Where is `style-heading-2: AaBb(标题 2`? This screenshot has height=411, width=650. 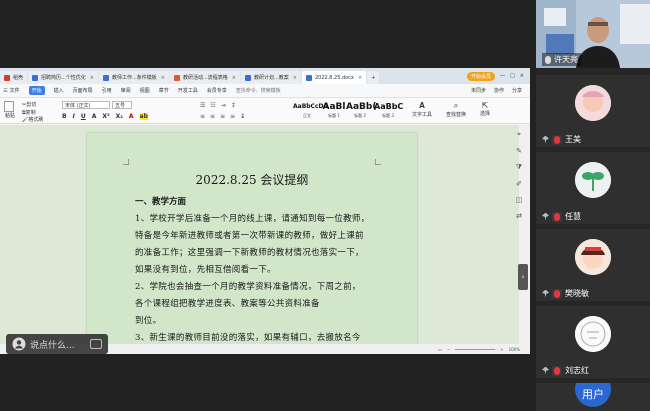
style-heading-2: AaBb(标题 2 is located at coordinates (361, 111).